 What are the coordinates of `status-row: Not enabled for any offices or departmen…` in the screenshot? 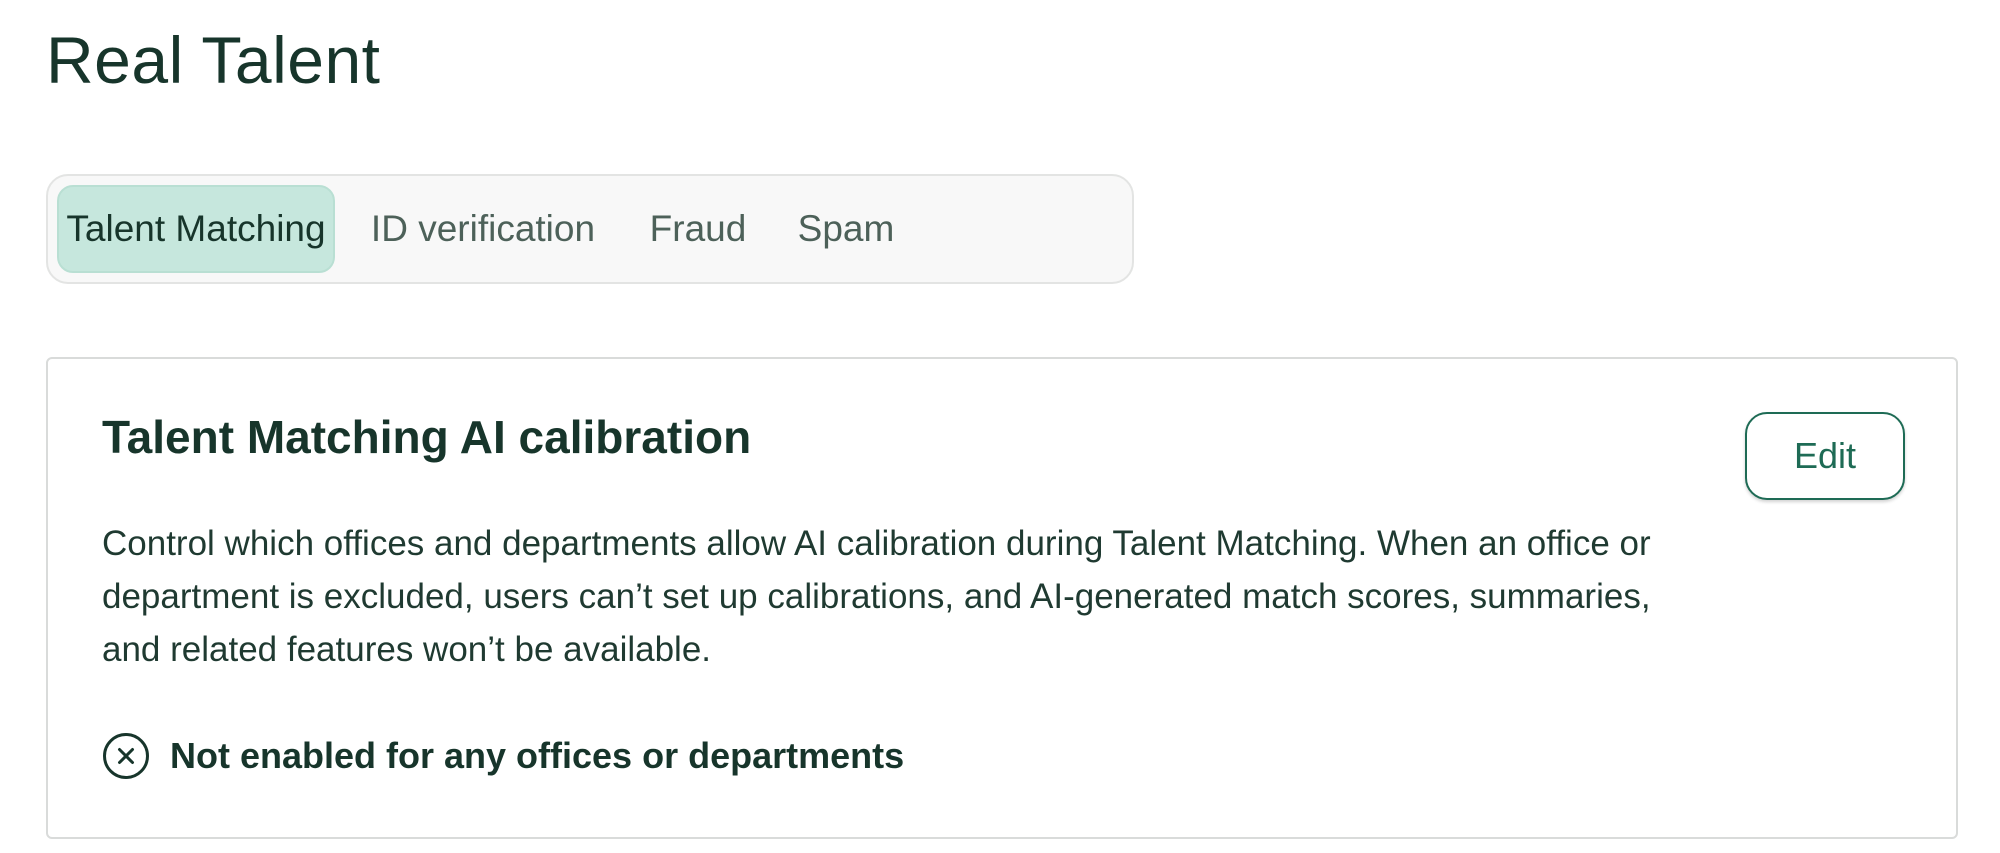 It's located at (503, 756).